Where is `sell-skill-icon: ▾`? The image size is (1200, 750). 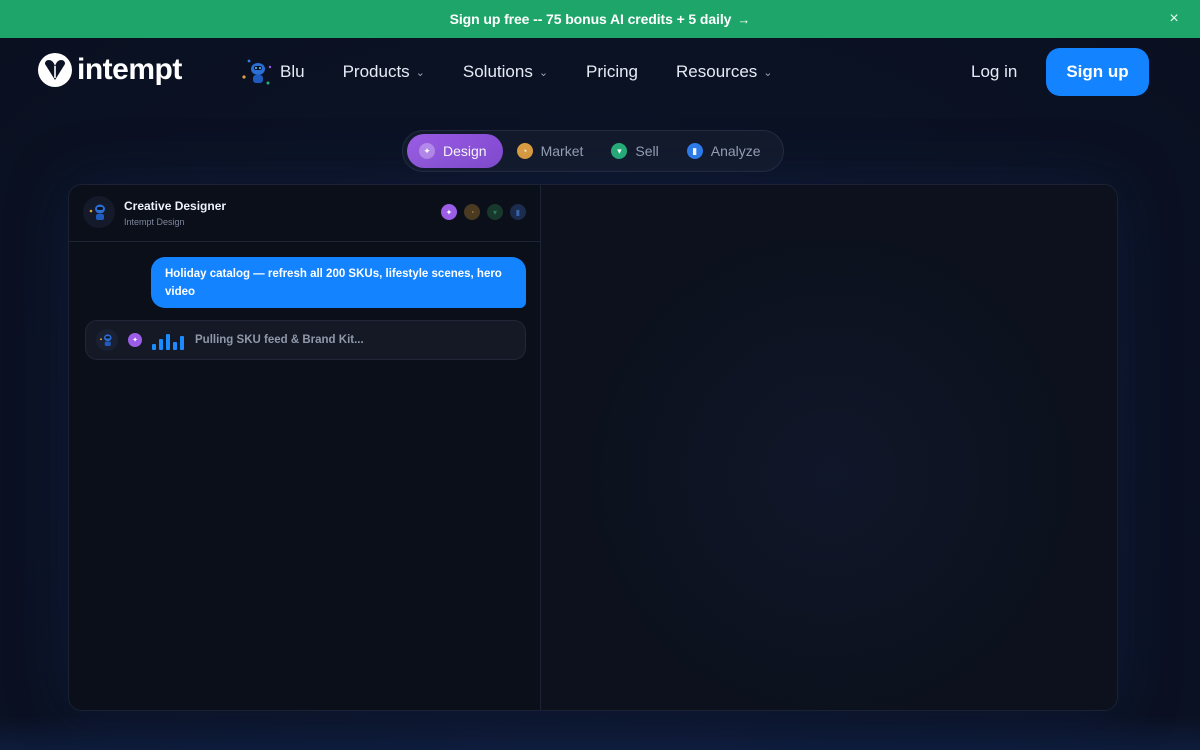 sell-skill-icon: ▾ is located at coordinates (495, 212).